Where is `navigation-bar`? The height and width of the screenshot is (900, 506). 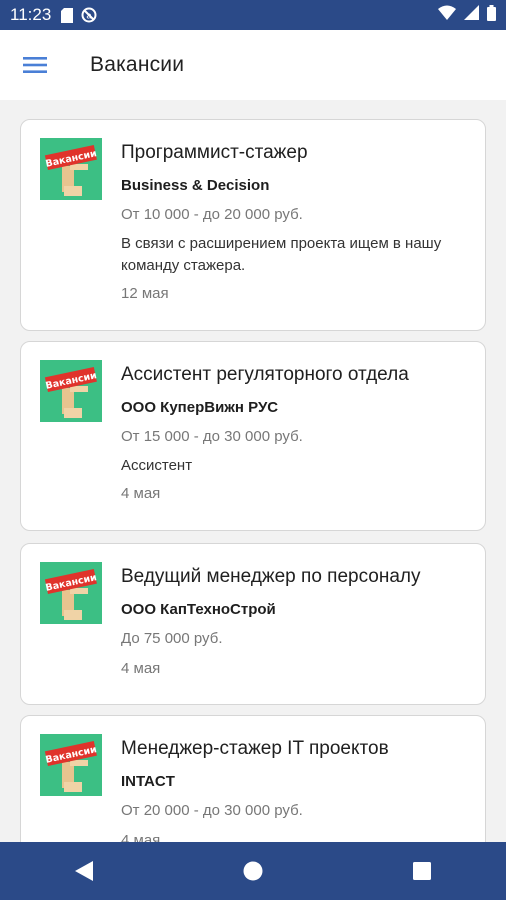 navigation-bar is located at coordinates (253, 871).